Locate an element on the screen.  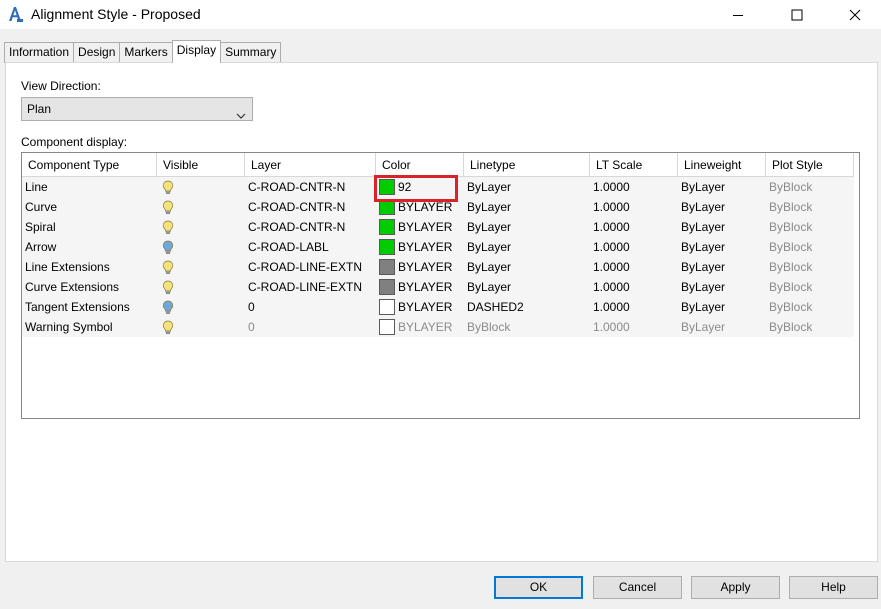
linetype-cell: ByBlock is located at coordinates (527, 327).